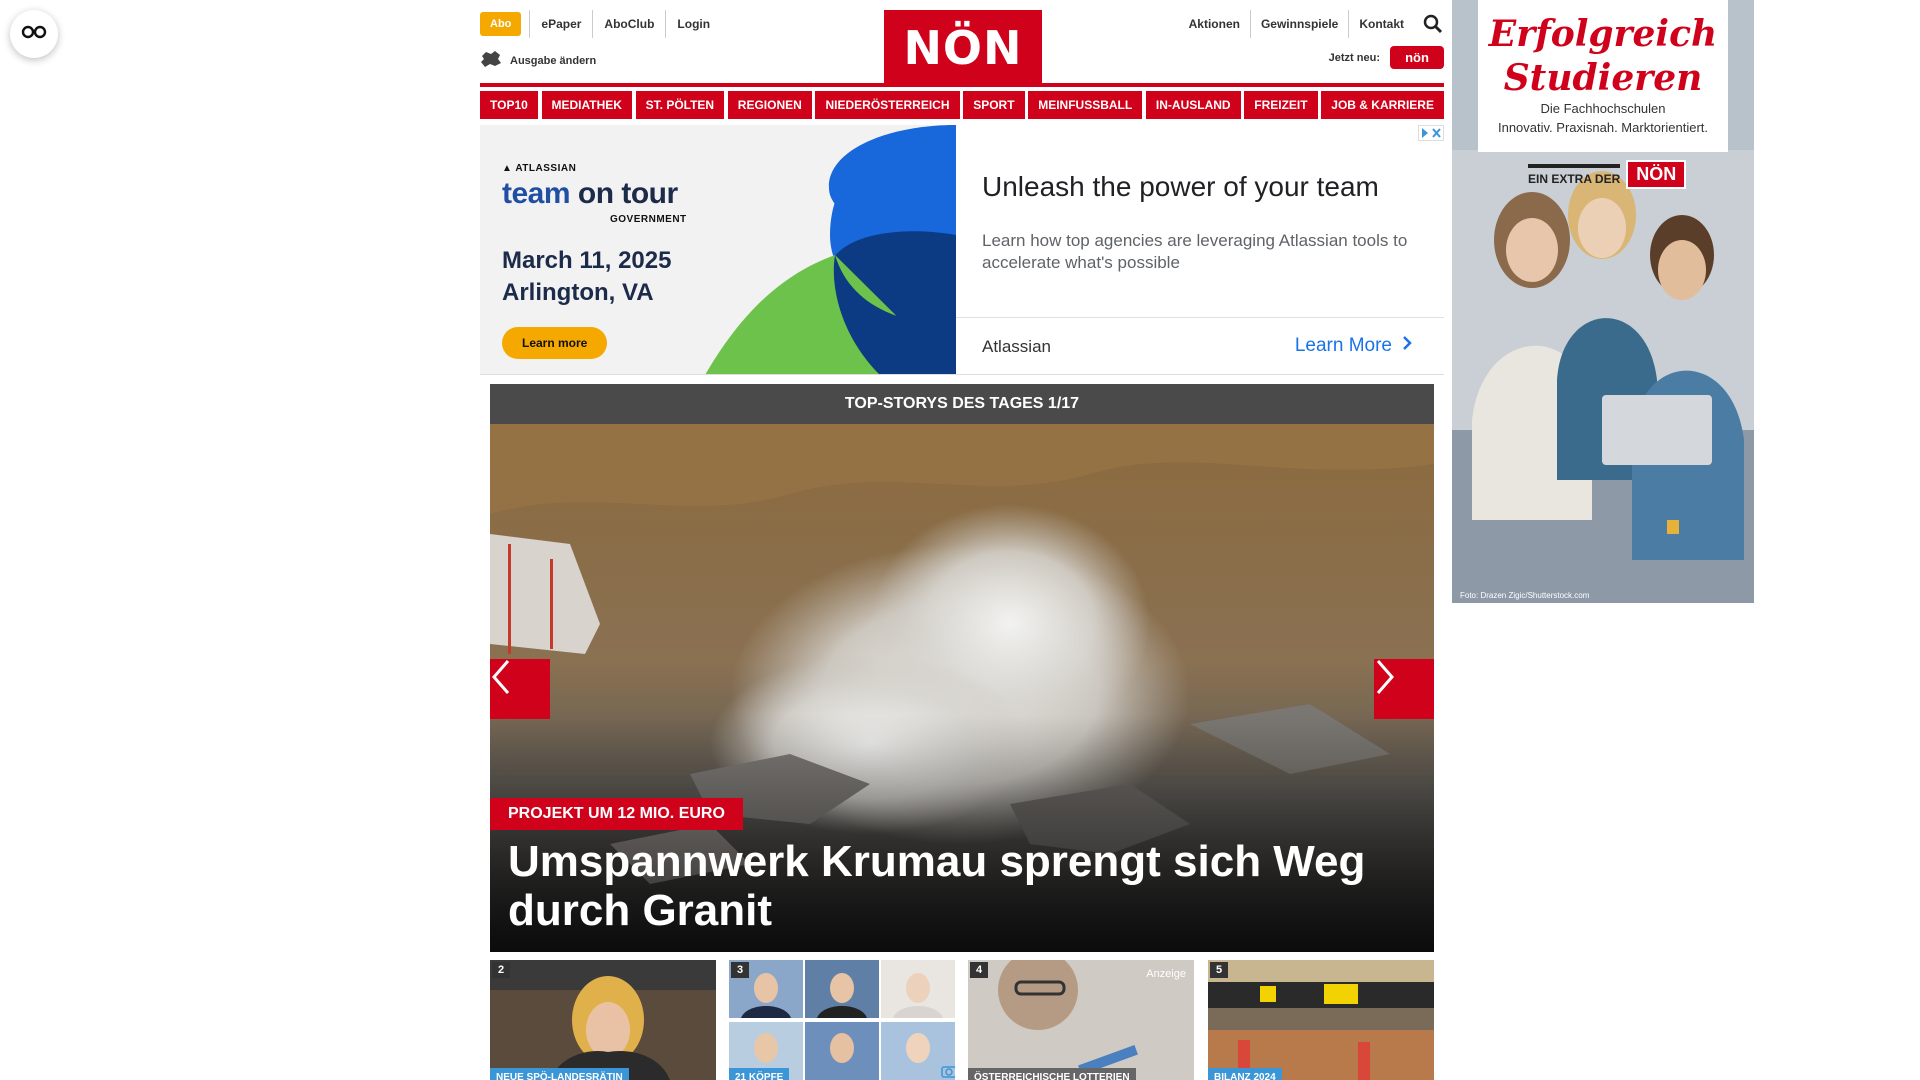 The image size is (1920, 1080). Describe the element at coordinates (962, 85) in the screenshot. I see `header-divider` at that location.